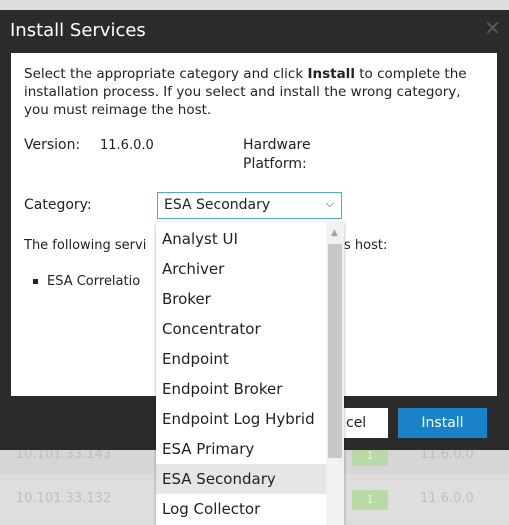 The image size is (509, 525). Describe the element at coordinates (241, 299) in the screenshot. I see `dropdown-option-broker: Broker` at that location.